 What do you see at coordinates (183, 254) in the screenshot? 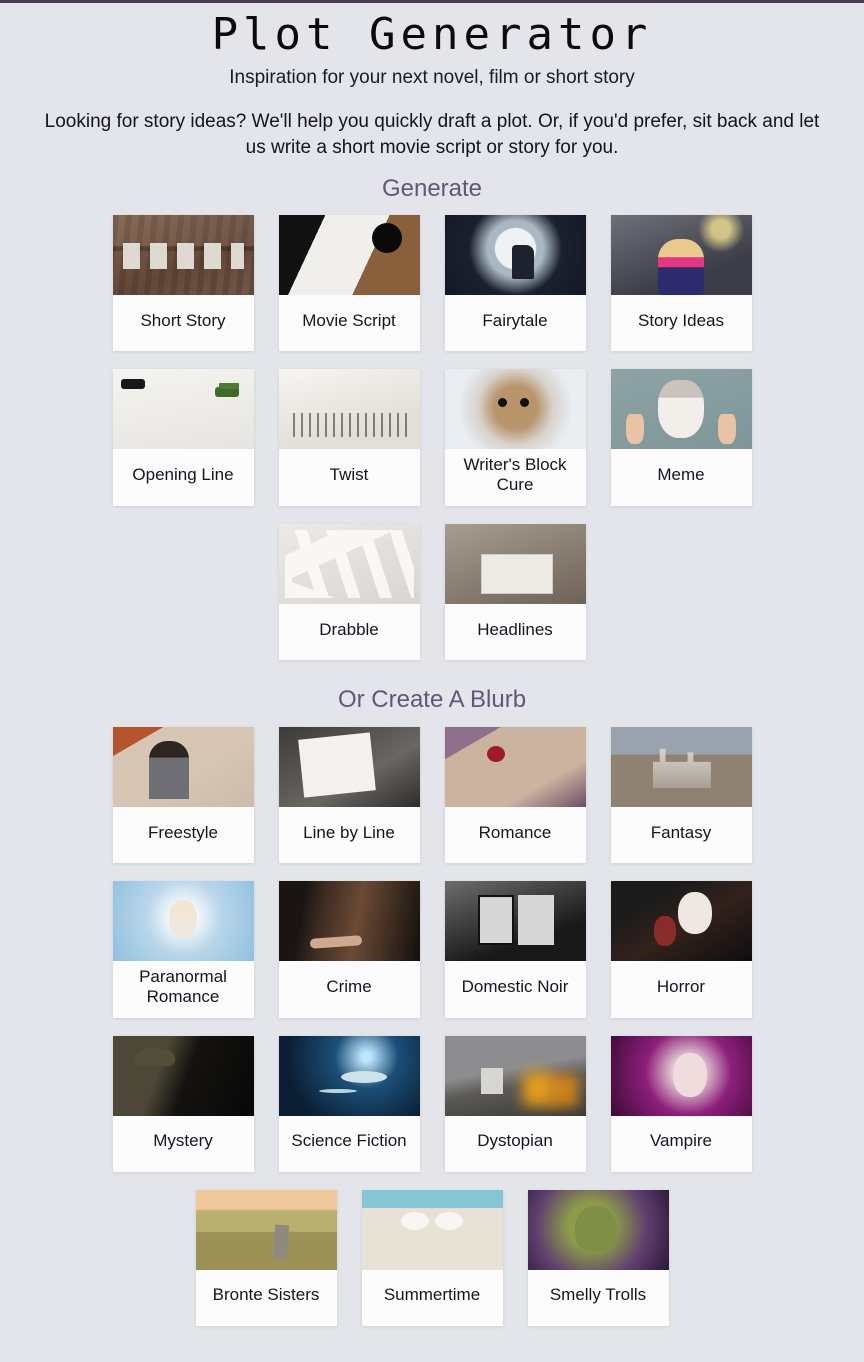
I see `story-letters-on-clothesline-icon` at bounding box center [183, 254].